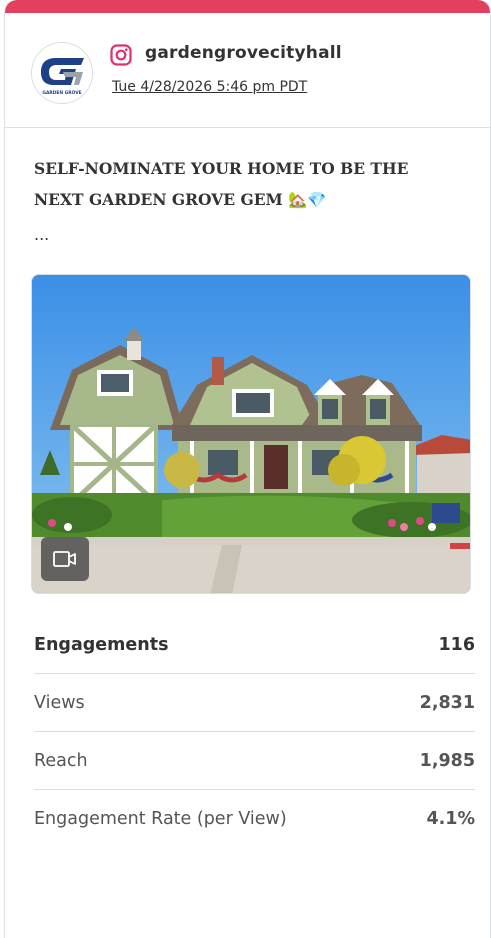  I want to click on instagram-icon, so click(121, 55).